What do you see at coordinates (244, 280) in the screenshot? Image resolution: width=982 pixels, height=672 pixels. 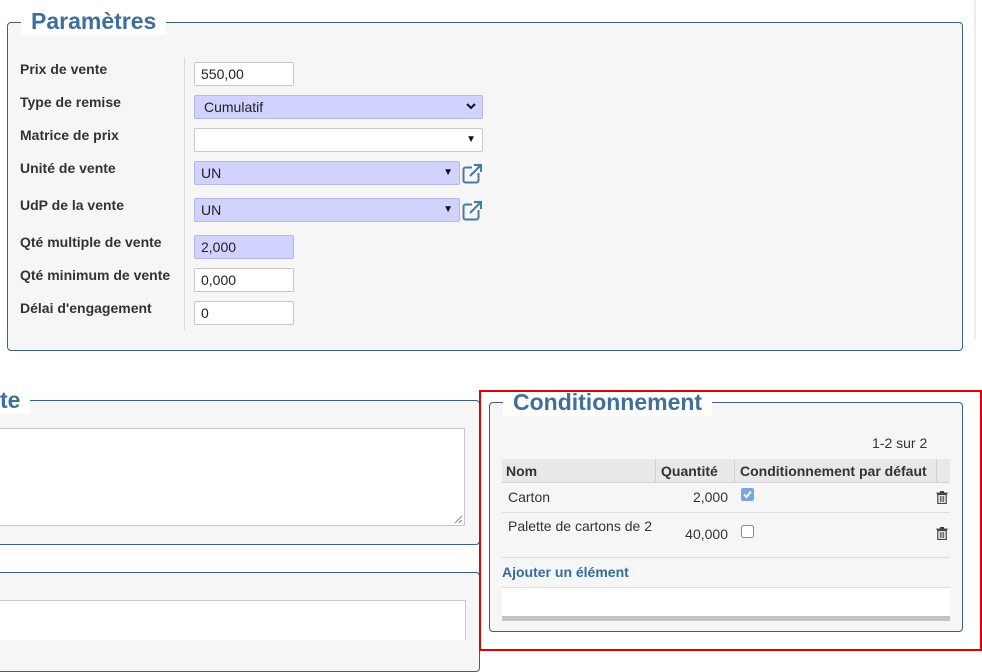 I see `min-qty-input: 0,000` at bounding box center [244, 280].